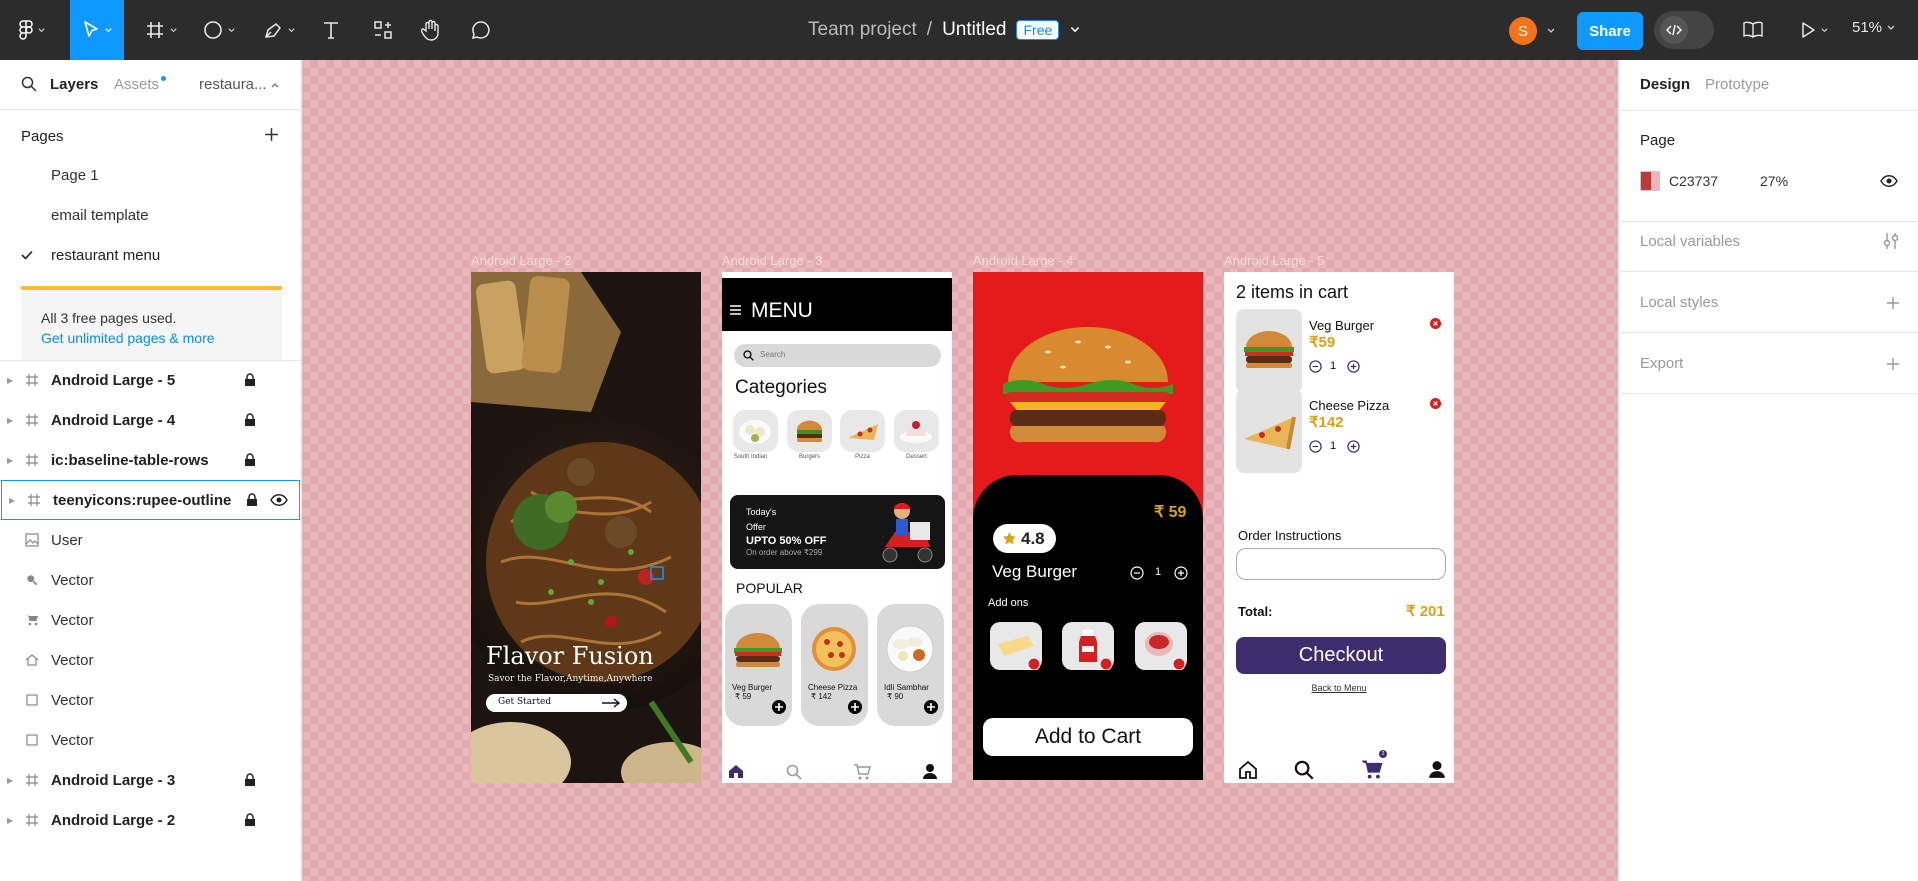  I want to click on search-input: Search, so click(837, 355).